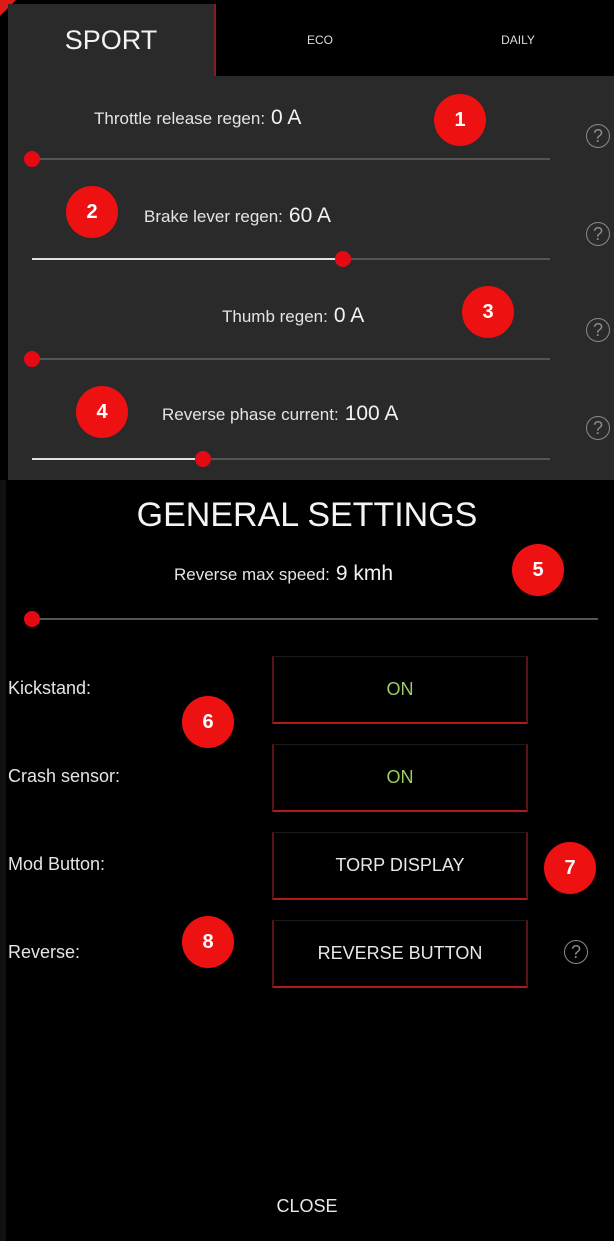 The image size is (614, 1241). Describe the element at coordinates (57, 864) in the screenshot. I see `mod-button-label: Mod Button:` at that location.